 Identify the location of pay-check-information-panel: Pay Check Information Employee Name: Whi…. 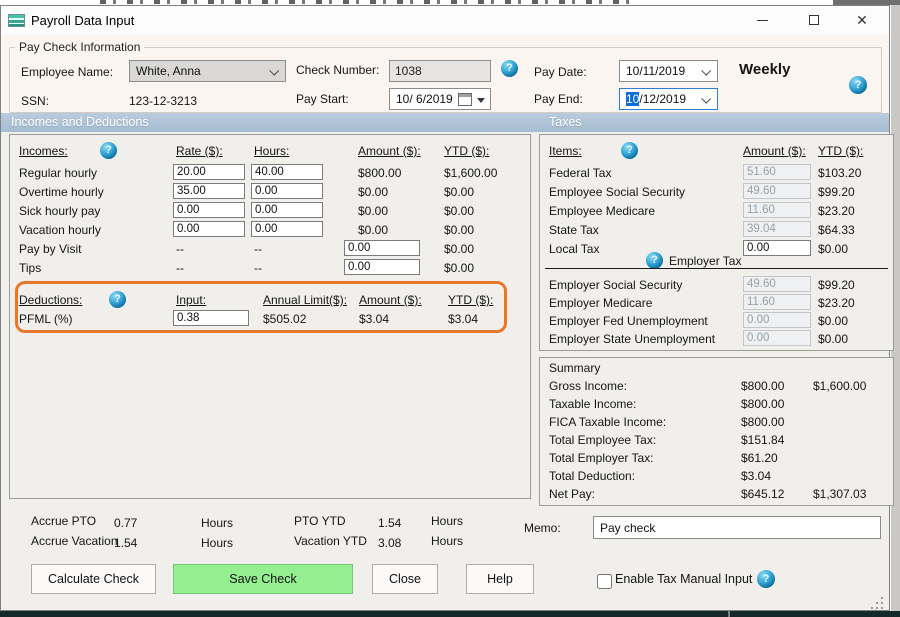
(445, 76).